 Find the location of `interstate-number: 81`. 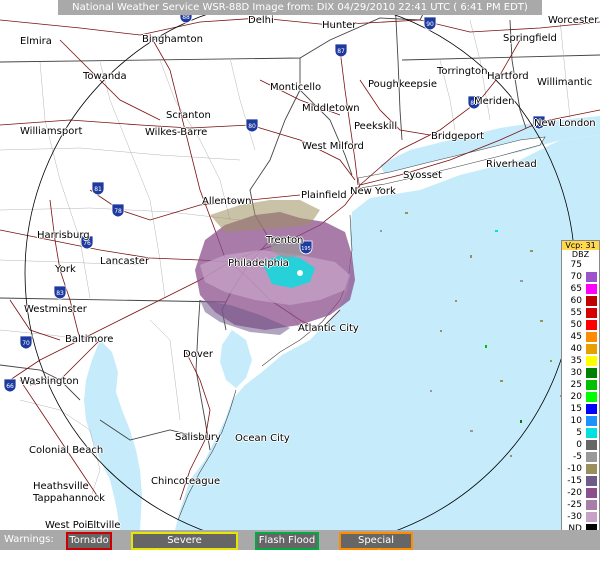

interstate-number: 81 is located at coordinates (98, 189).